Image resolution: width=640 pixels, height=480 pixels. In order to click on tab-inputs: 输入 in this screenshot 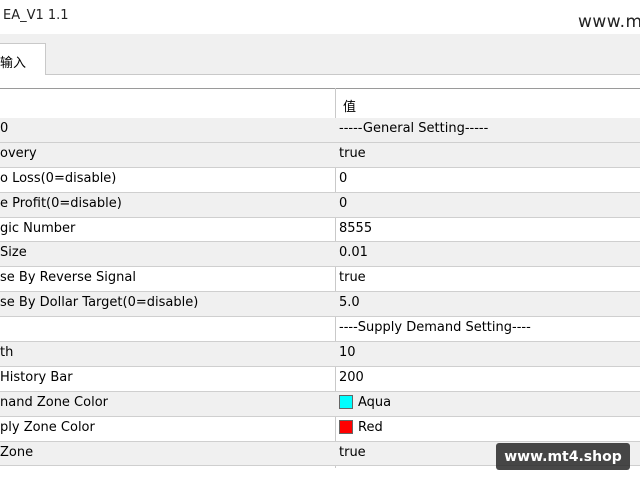, I will do `click(23, 59)`.